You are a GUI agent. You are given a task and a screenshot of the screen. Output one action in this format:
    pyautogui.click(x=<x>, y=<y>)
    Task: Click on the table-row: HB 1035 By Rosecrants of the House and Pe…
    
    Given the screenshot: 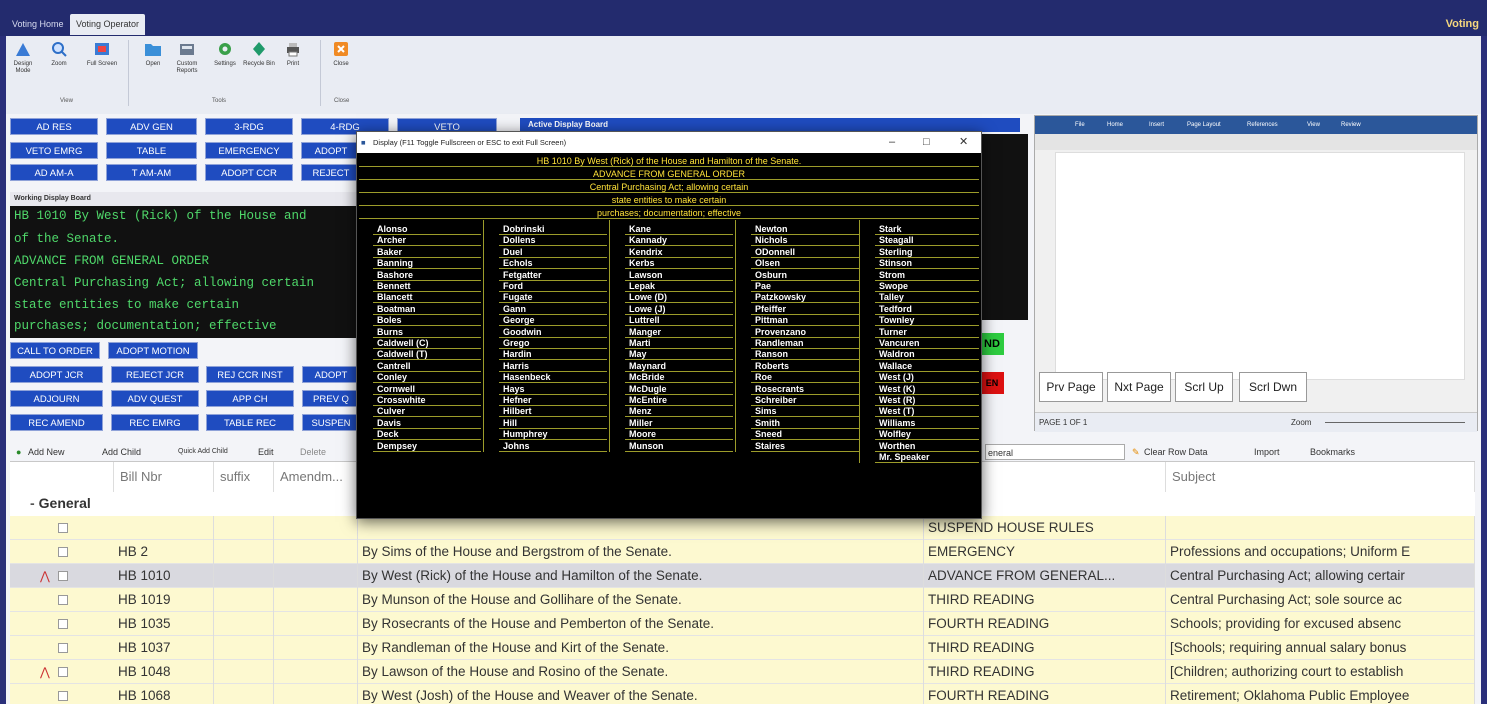 What is the action you would take?
    pyautogui.click(x=742, y=624)
    